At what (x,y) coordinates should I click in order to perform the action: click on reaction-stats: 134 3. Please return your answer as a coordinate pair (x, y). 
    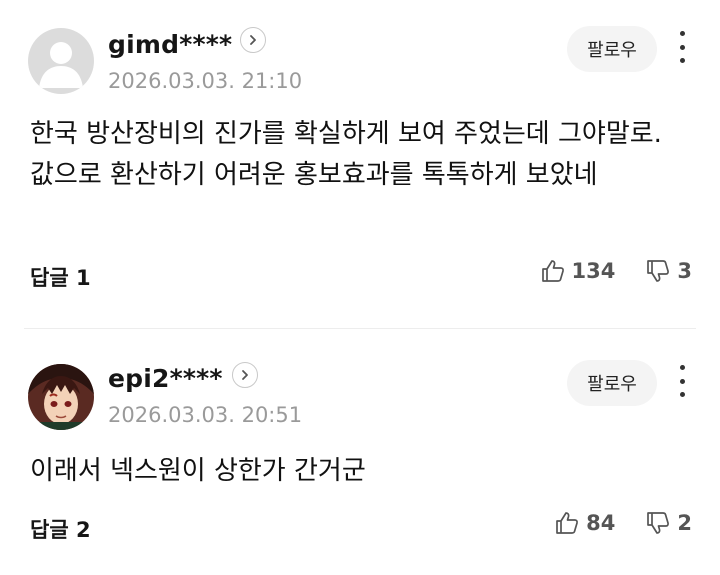
    Looking at the image, I should click on (616, 271).